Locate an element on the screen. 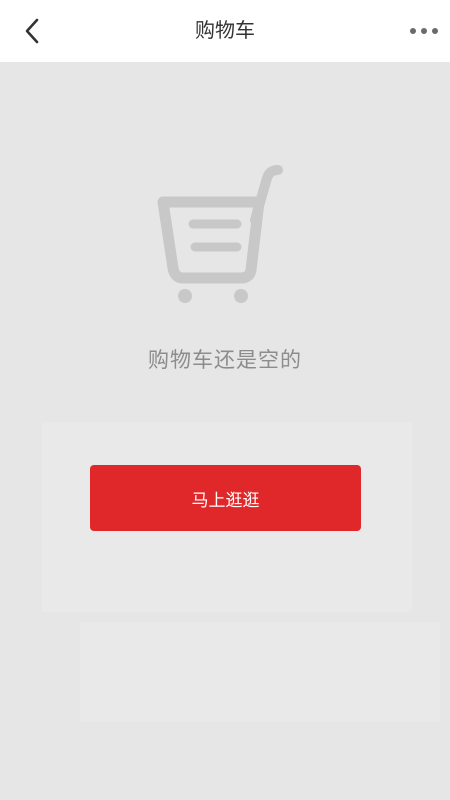 The image size is (450, 800). top-navigation-bar: 购物车 is located at coordinates (225, 31).